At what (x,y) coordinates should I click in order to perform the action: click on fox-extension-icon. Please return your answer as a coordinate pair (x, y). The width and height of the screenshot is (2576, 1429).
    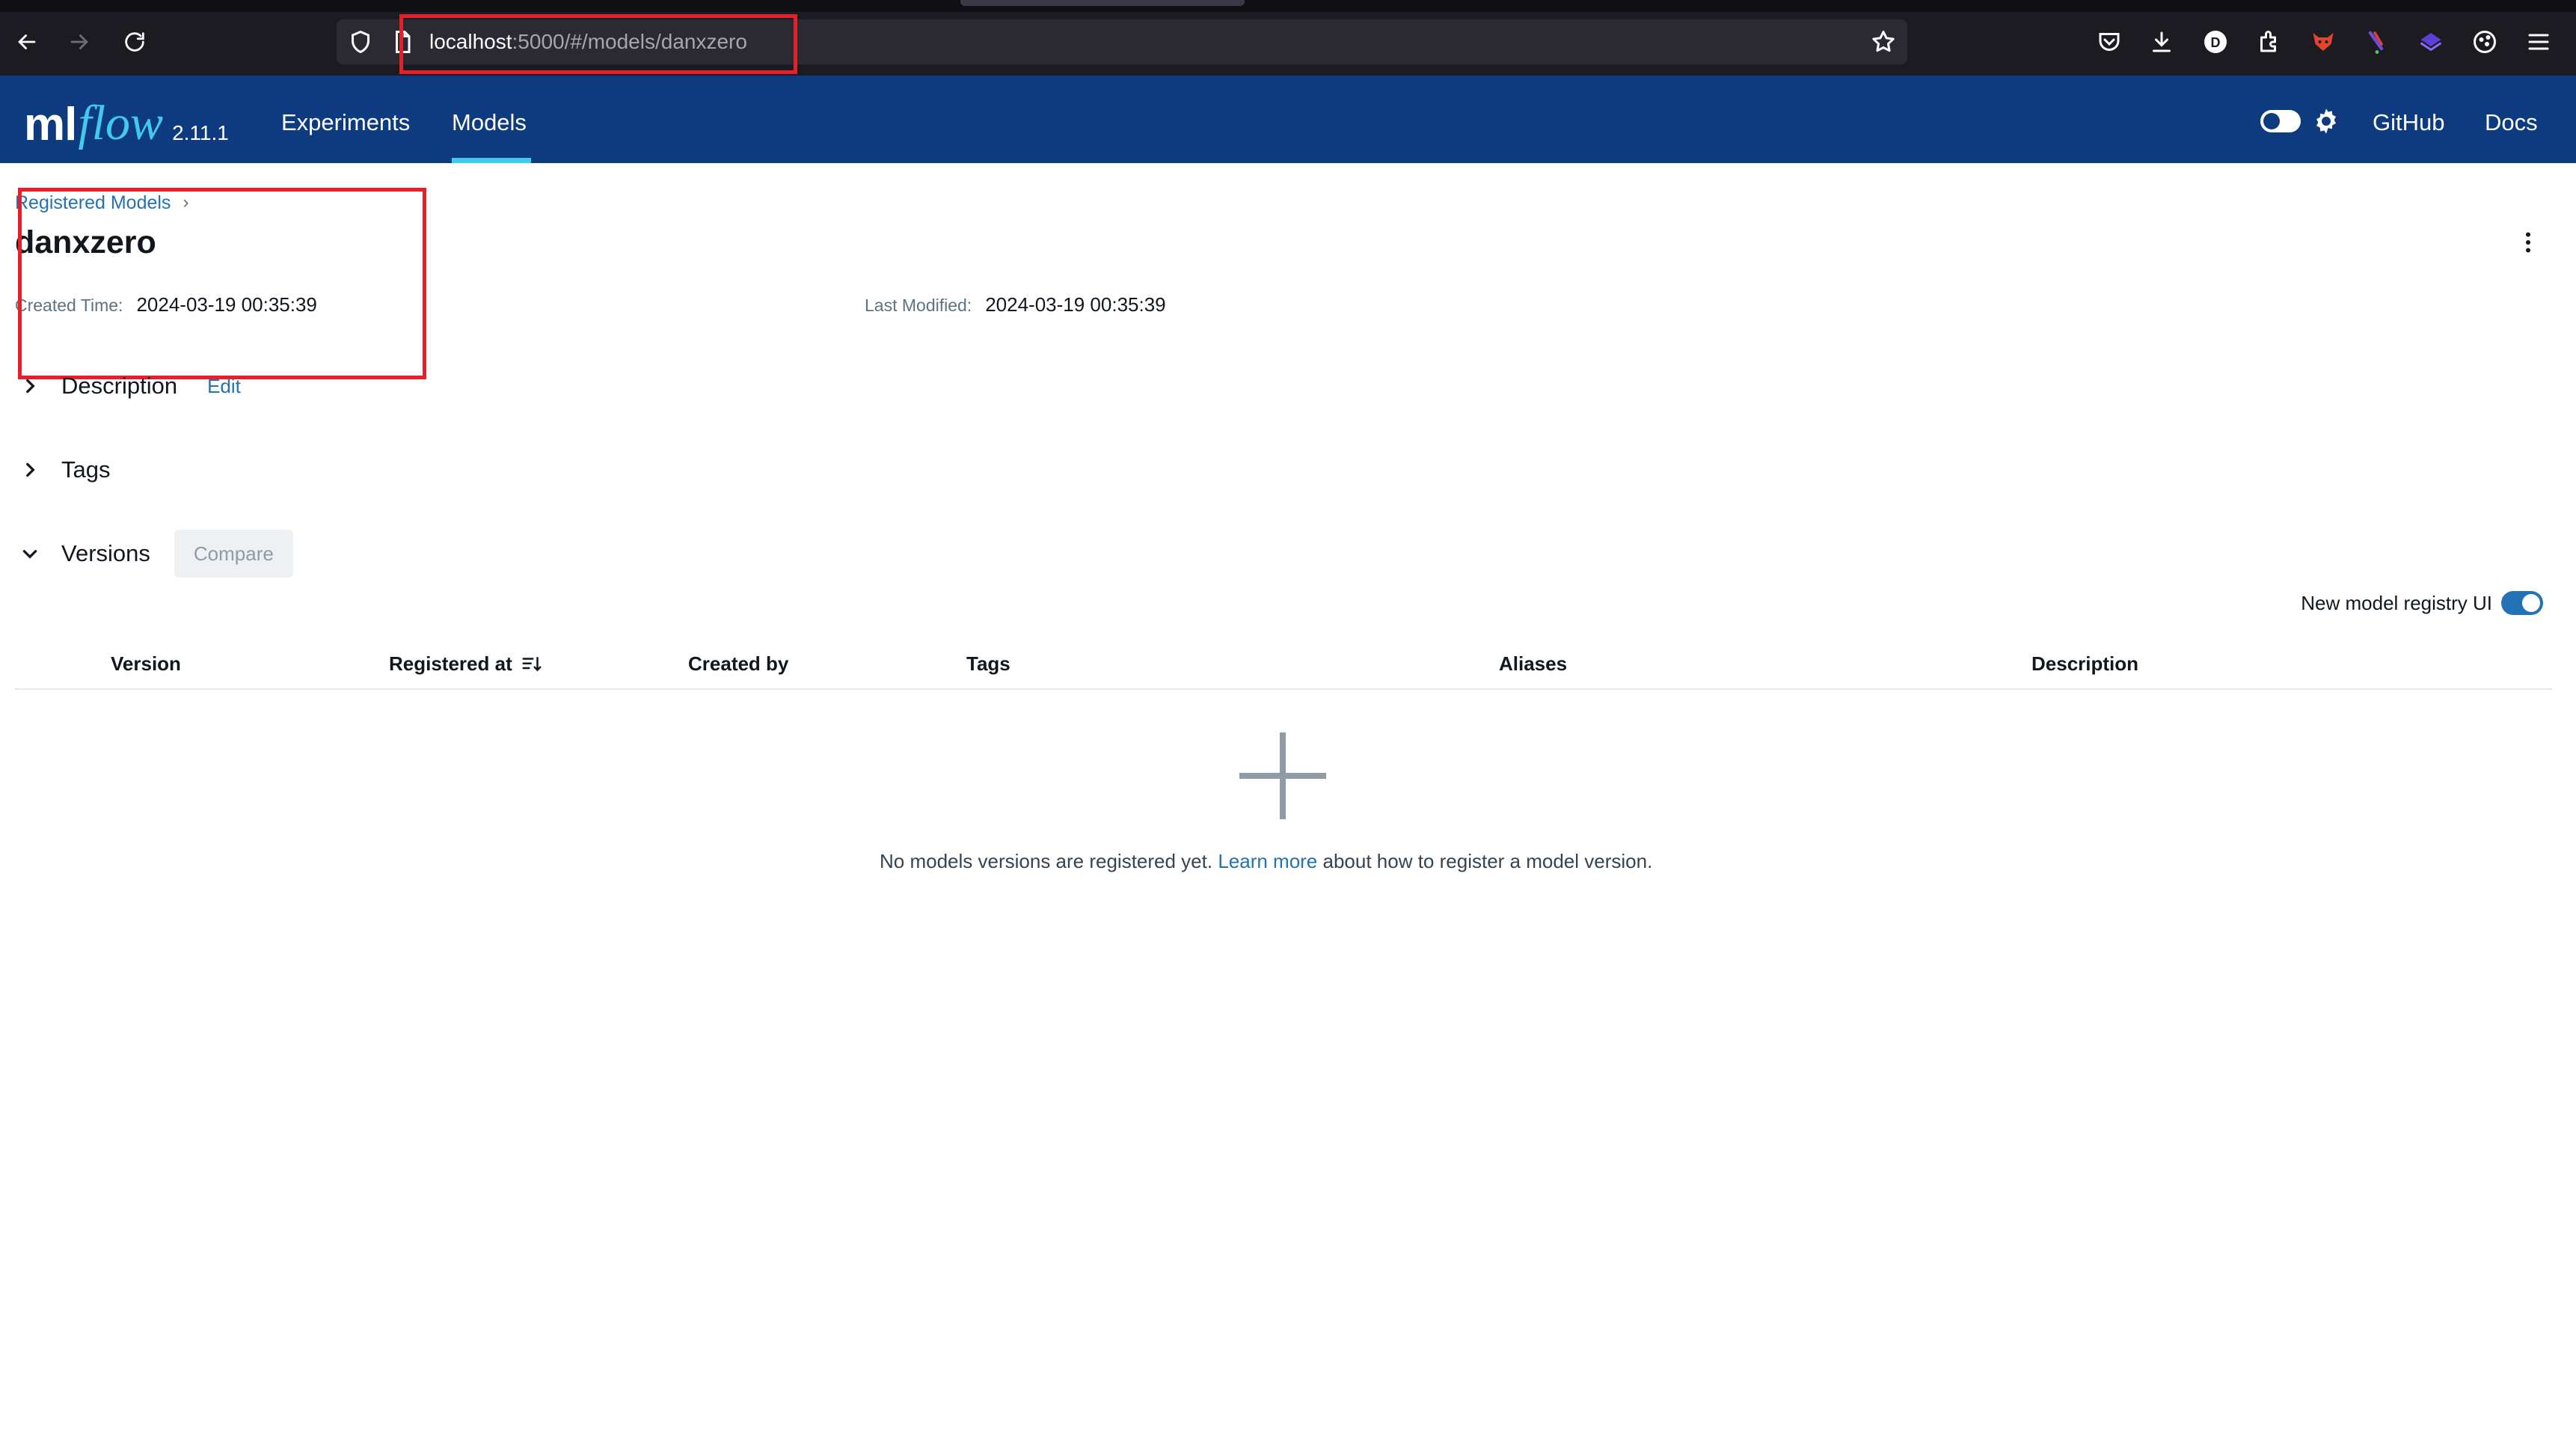
    Looking at the image, I should click on (2323, 42).